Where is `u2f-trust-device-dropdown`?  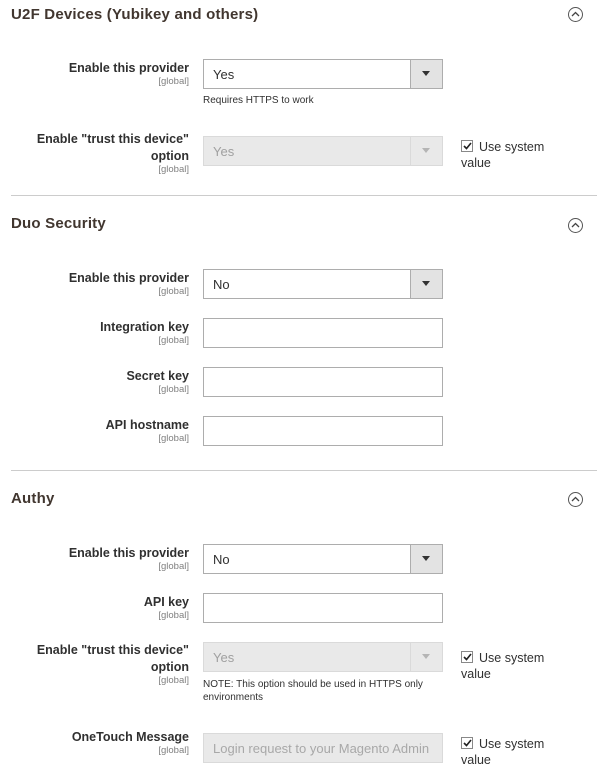 u2f-trust-device-dropdown is located at coordinates (426, 151).